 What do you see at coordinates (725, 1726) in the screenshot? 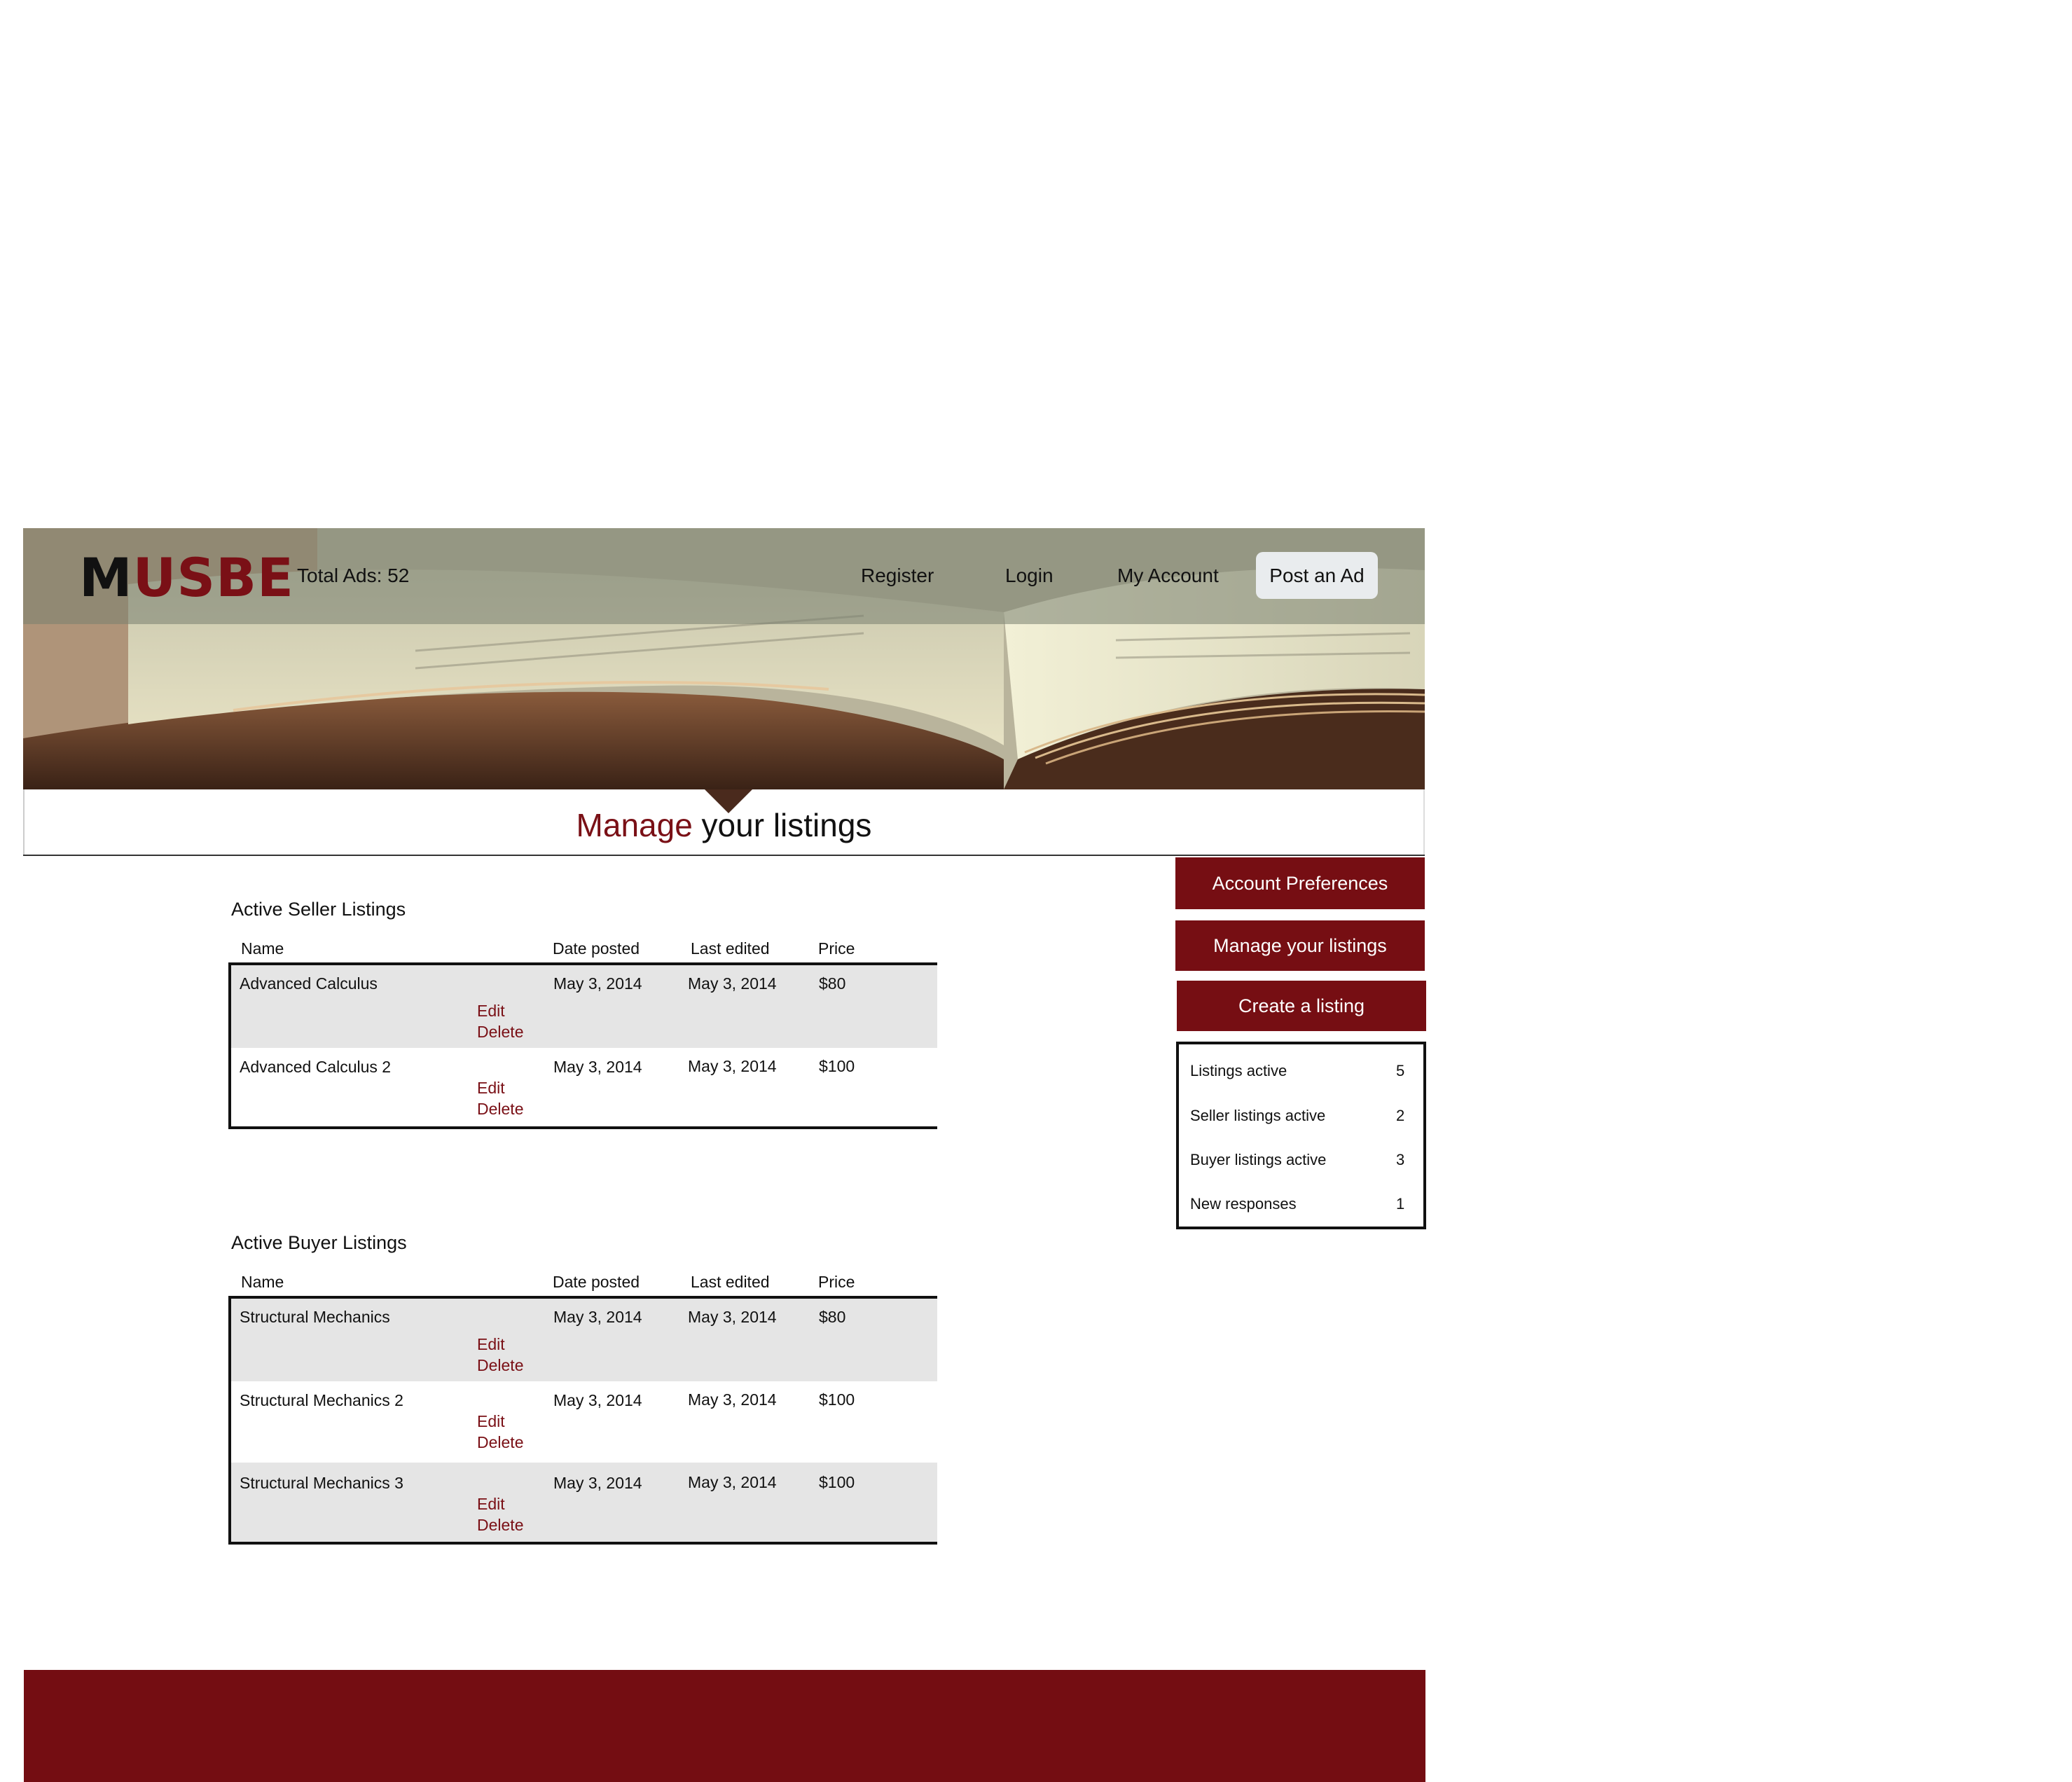
I see `footer-bar` at bounding box center [725, 1726].